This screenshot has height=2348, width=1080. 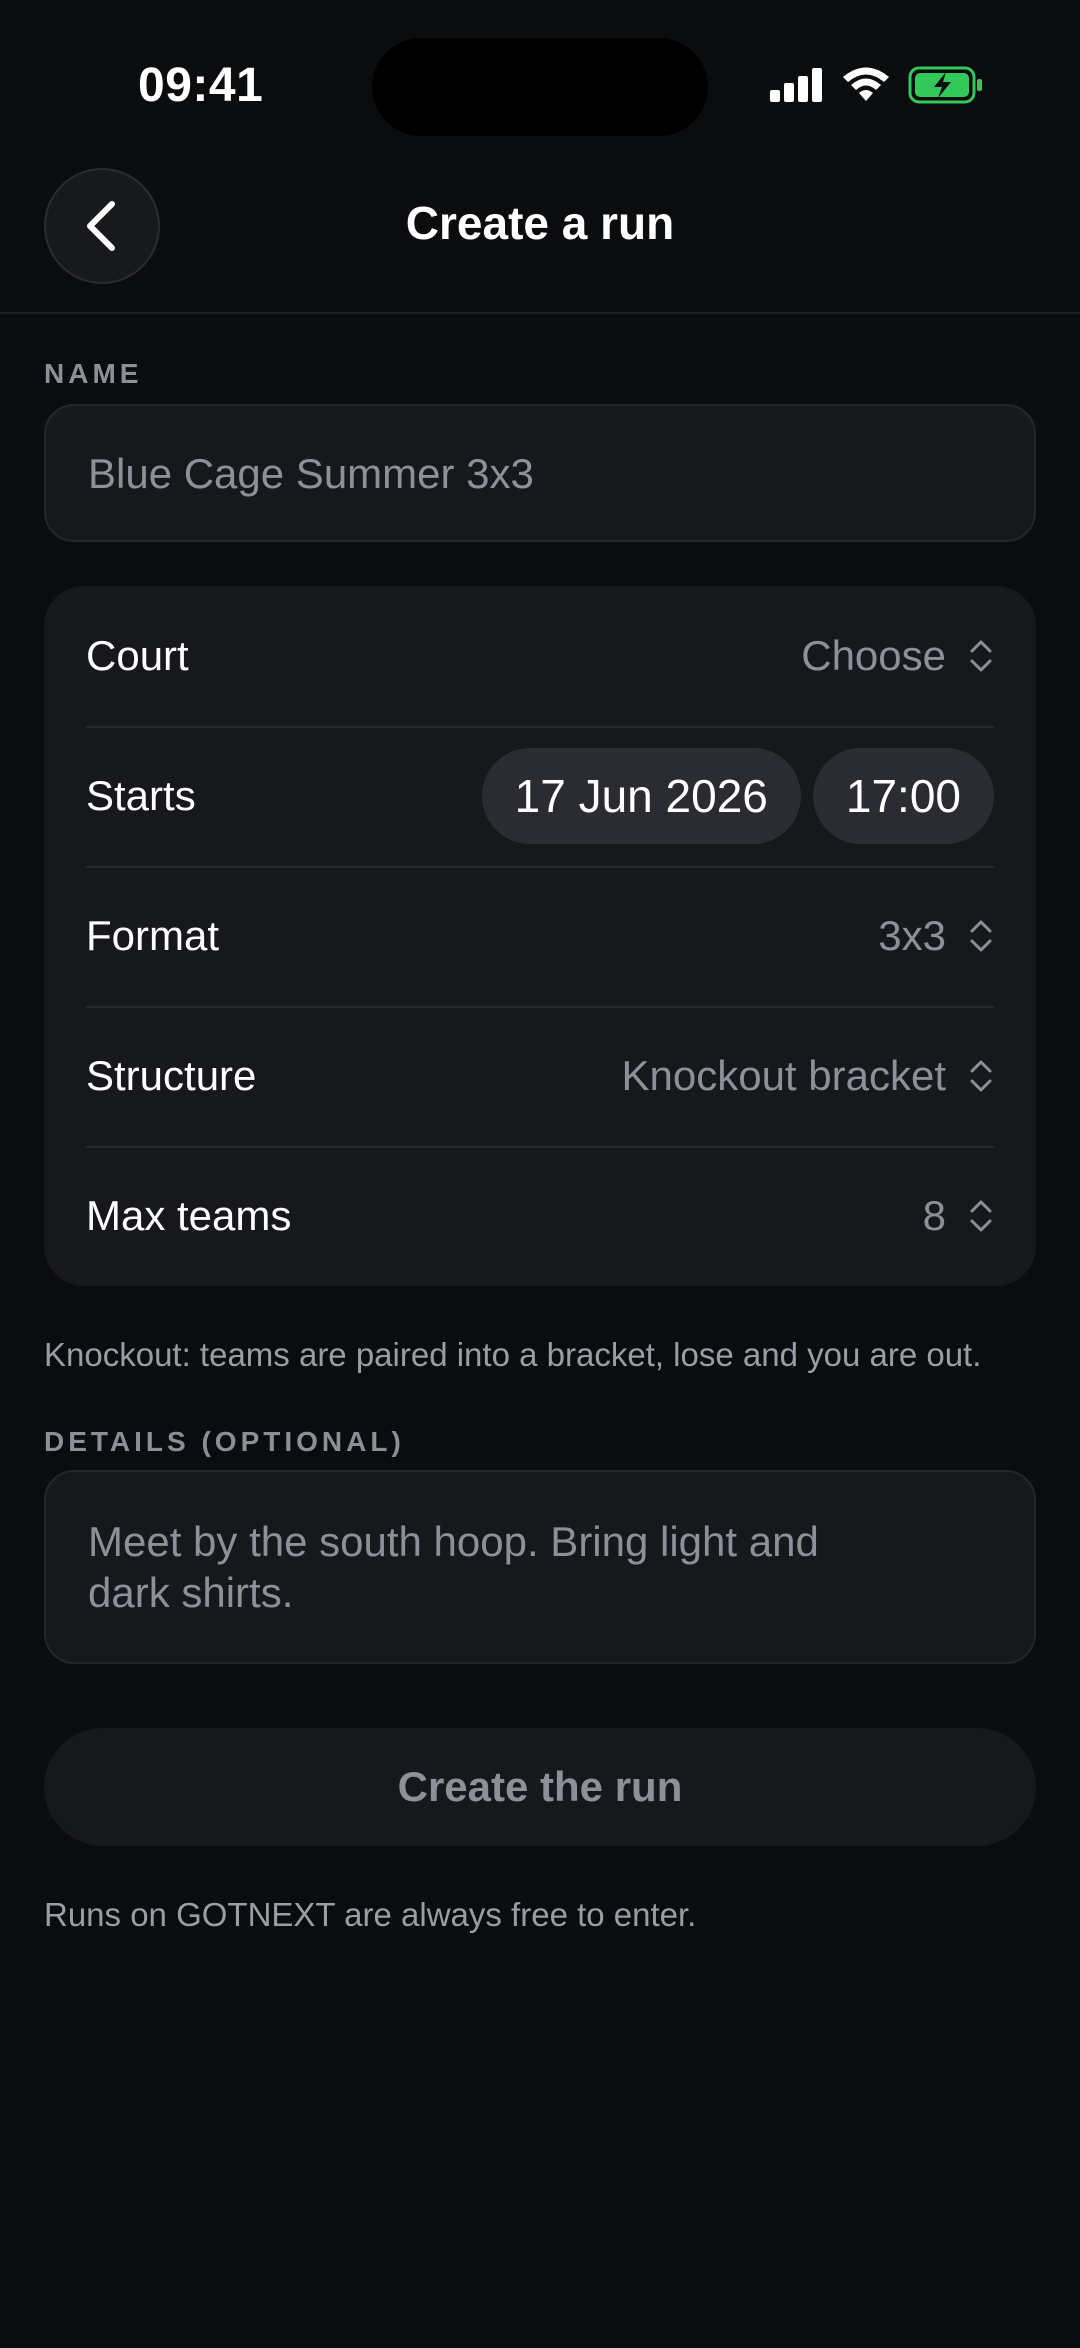 What do you see at coordinates (641, 796) in the screenshot?
I see `start-date-button: 17 Jun 2026` at bounding box center [641, 796].